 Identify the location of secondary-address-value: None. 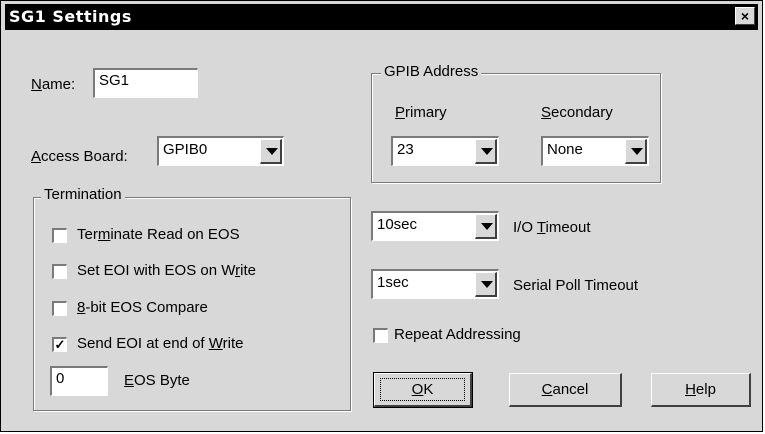
(565, 149).